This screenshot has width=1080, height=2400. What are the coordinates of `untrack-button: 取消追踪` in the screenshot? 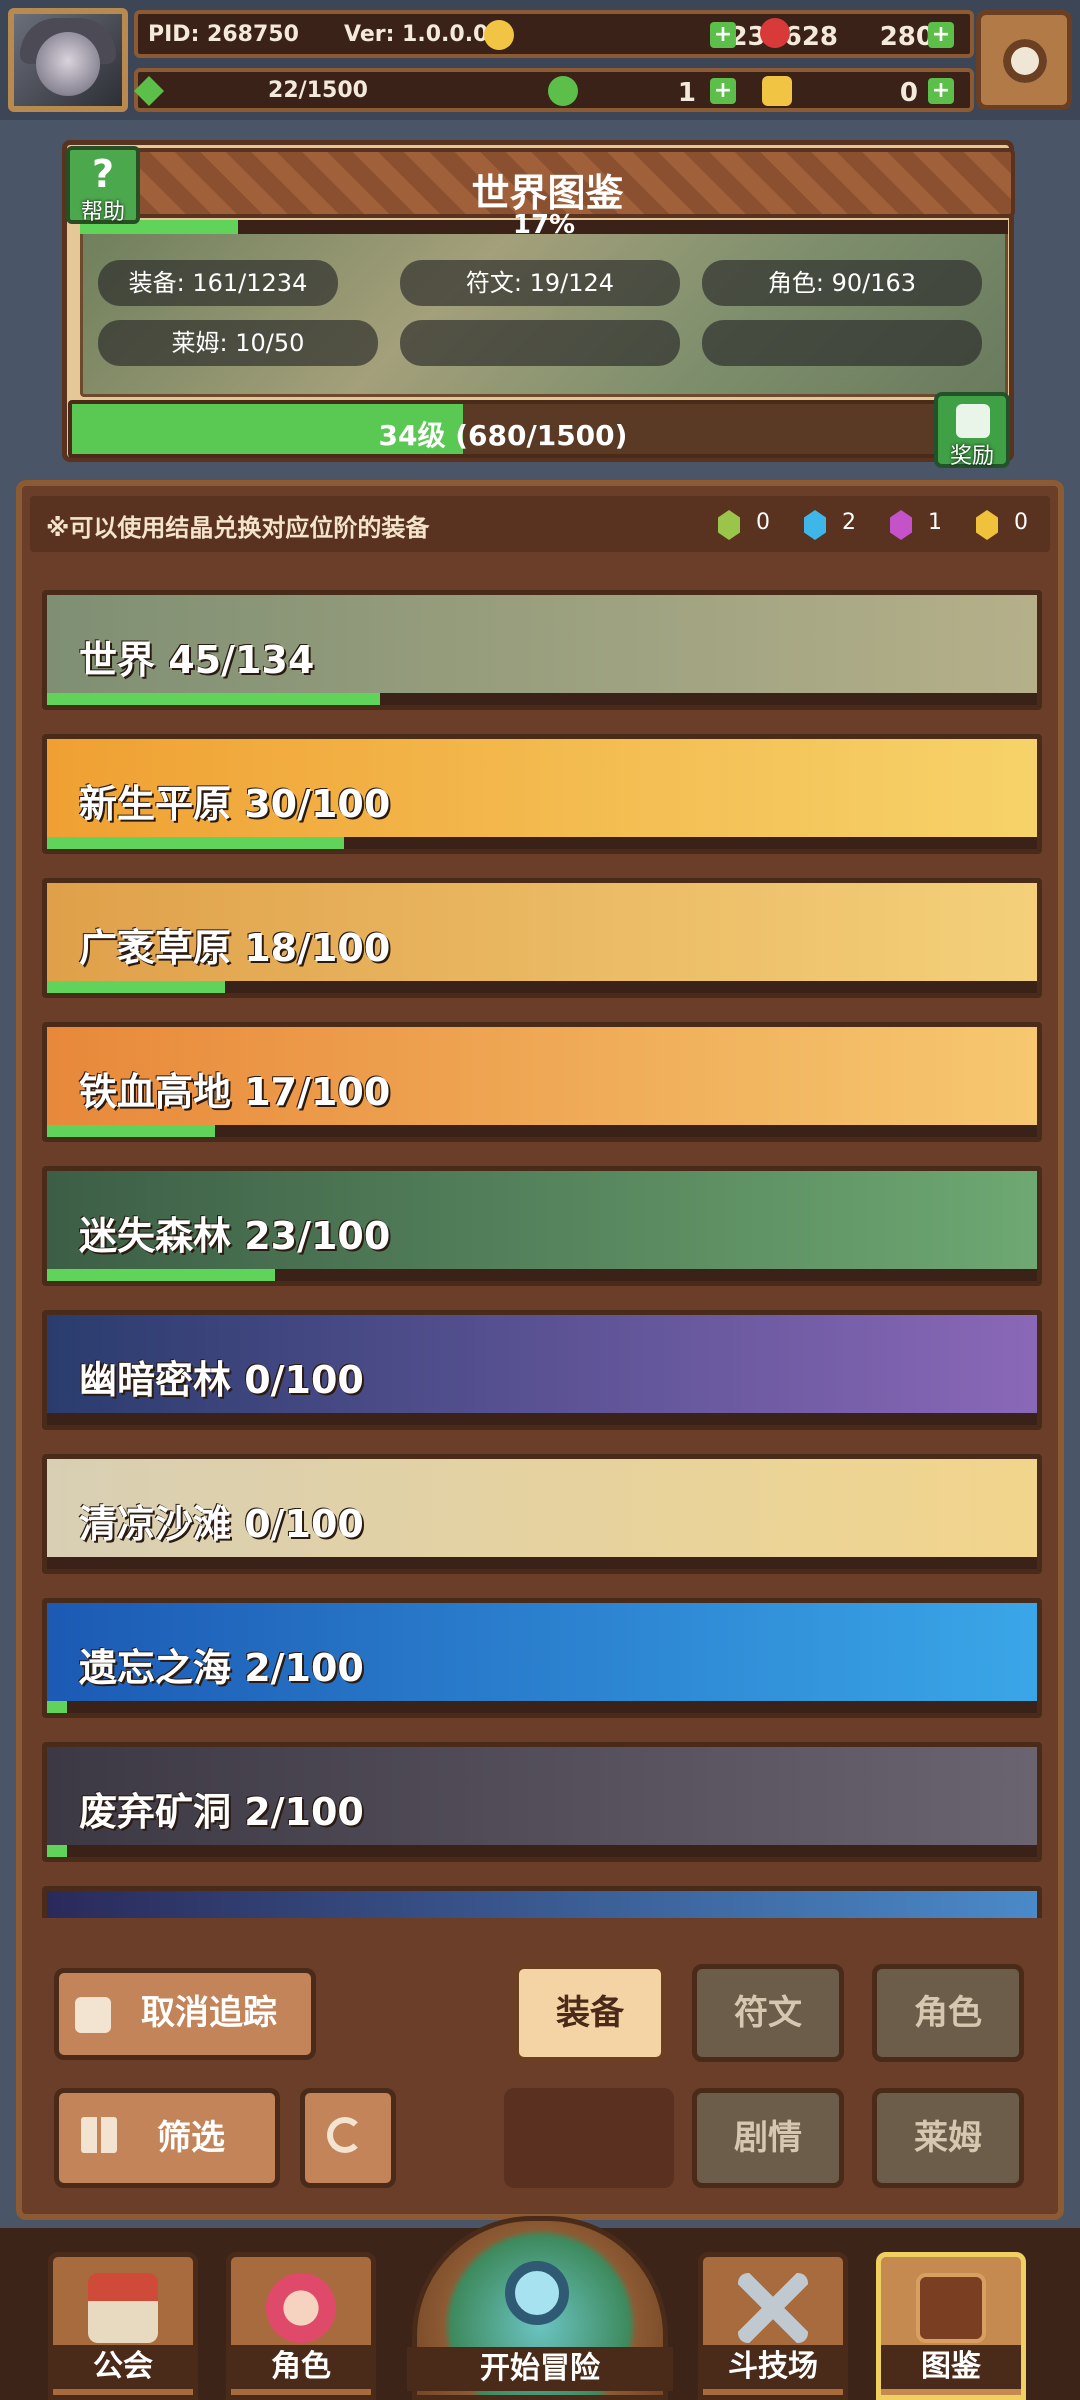 It's located at (185, 2014).